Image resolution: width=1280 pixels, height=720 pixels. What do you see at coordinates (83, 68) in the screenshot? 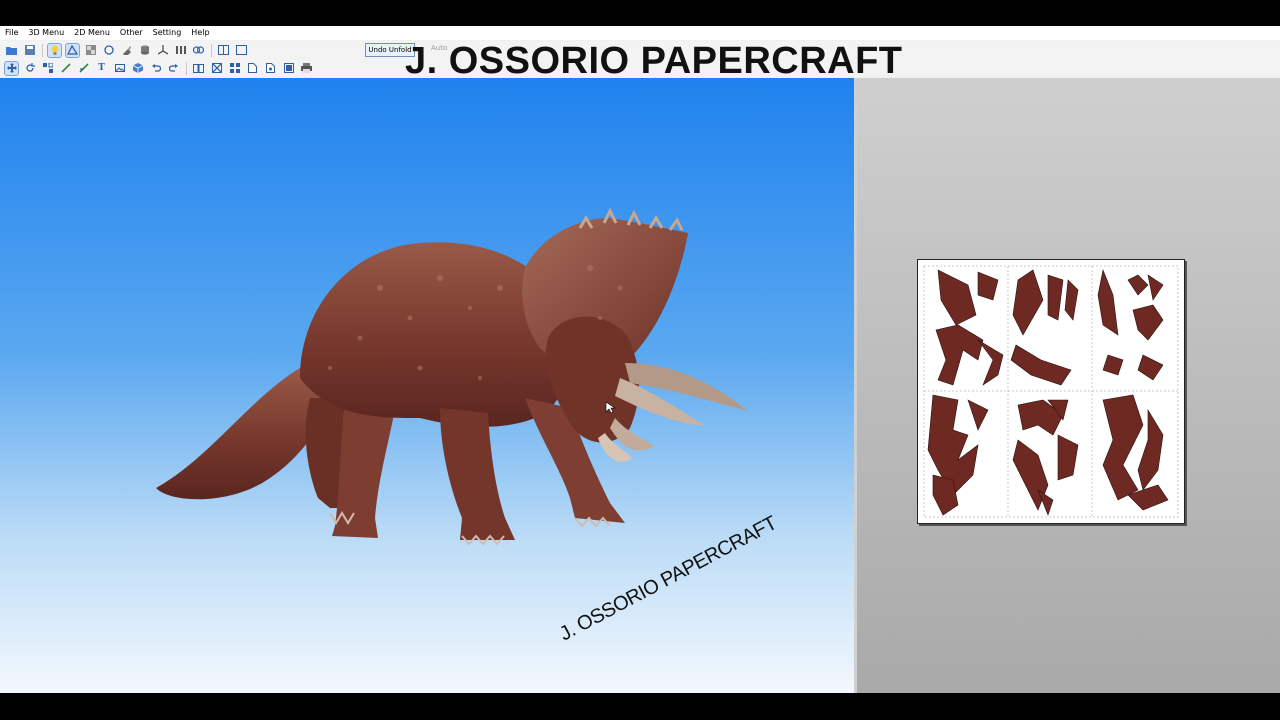
I see `flap-icon` at bounding box center [83, 68].